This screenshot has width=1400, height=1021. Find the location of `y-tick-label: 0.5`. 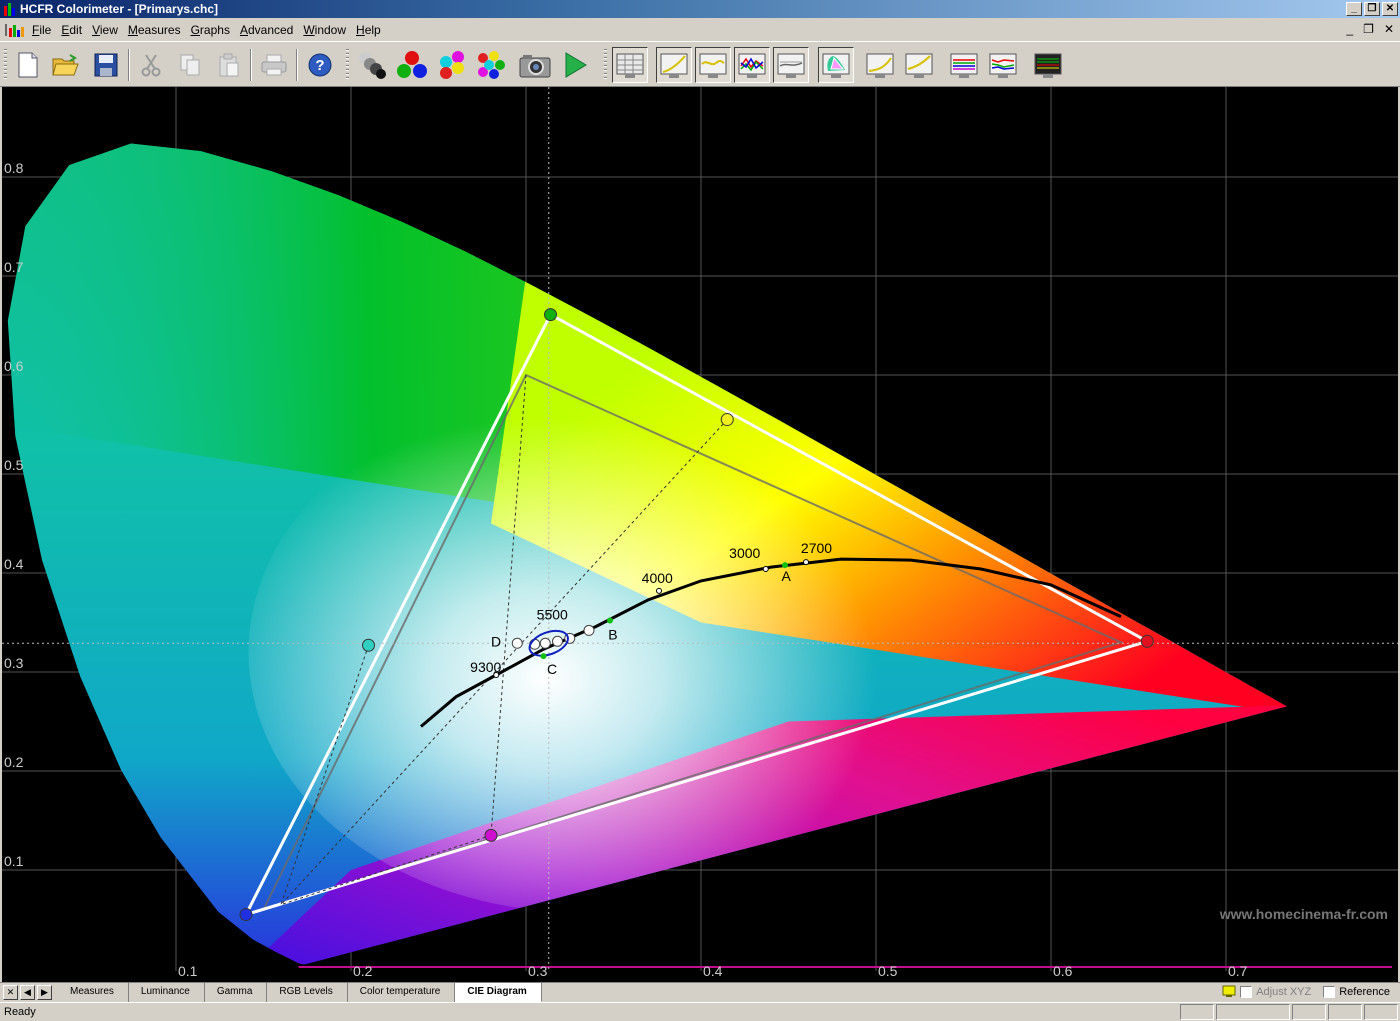

y-tick-label: 0.5 is located at coordinates (14, 465).